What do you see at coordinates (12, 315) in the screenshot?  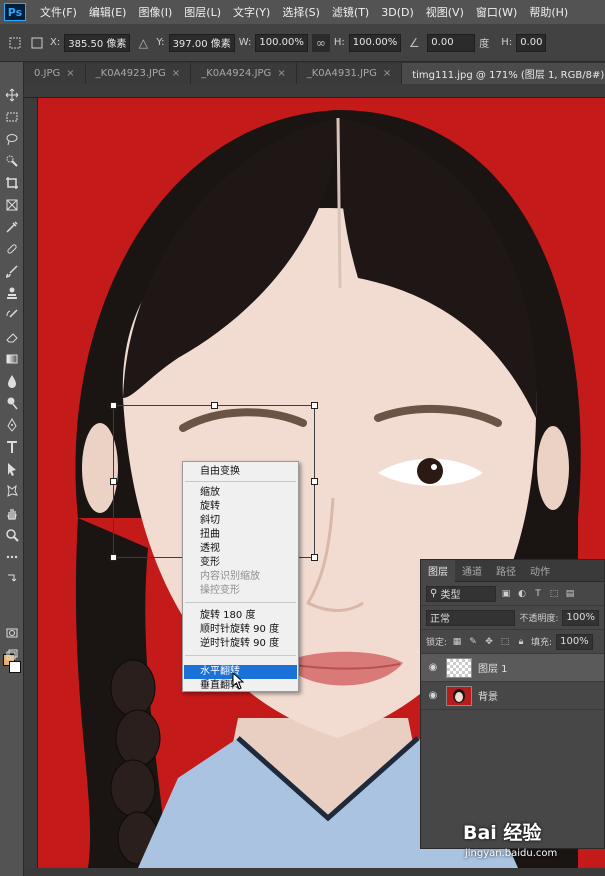 I see `history-brush-icon` at bounding box center [12, 315].